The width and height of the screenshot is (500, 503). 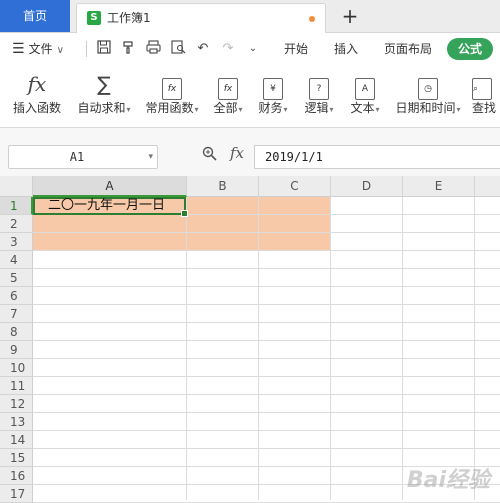 What do you see at coordinates (203, 49) in the screenshot?
I see `undo-icon: ↶` at bounding box center [203, 49].